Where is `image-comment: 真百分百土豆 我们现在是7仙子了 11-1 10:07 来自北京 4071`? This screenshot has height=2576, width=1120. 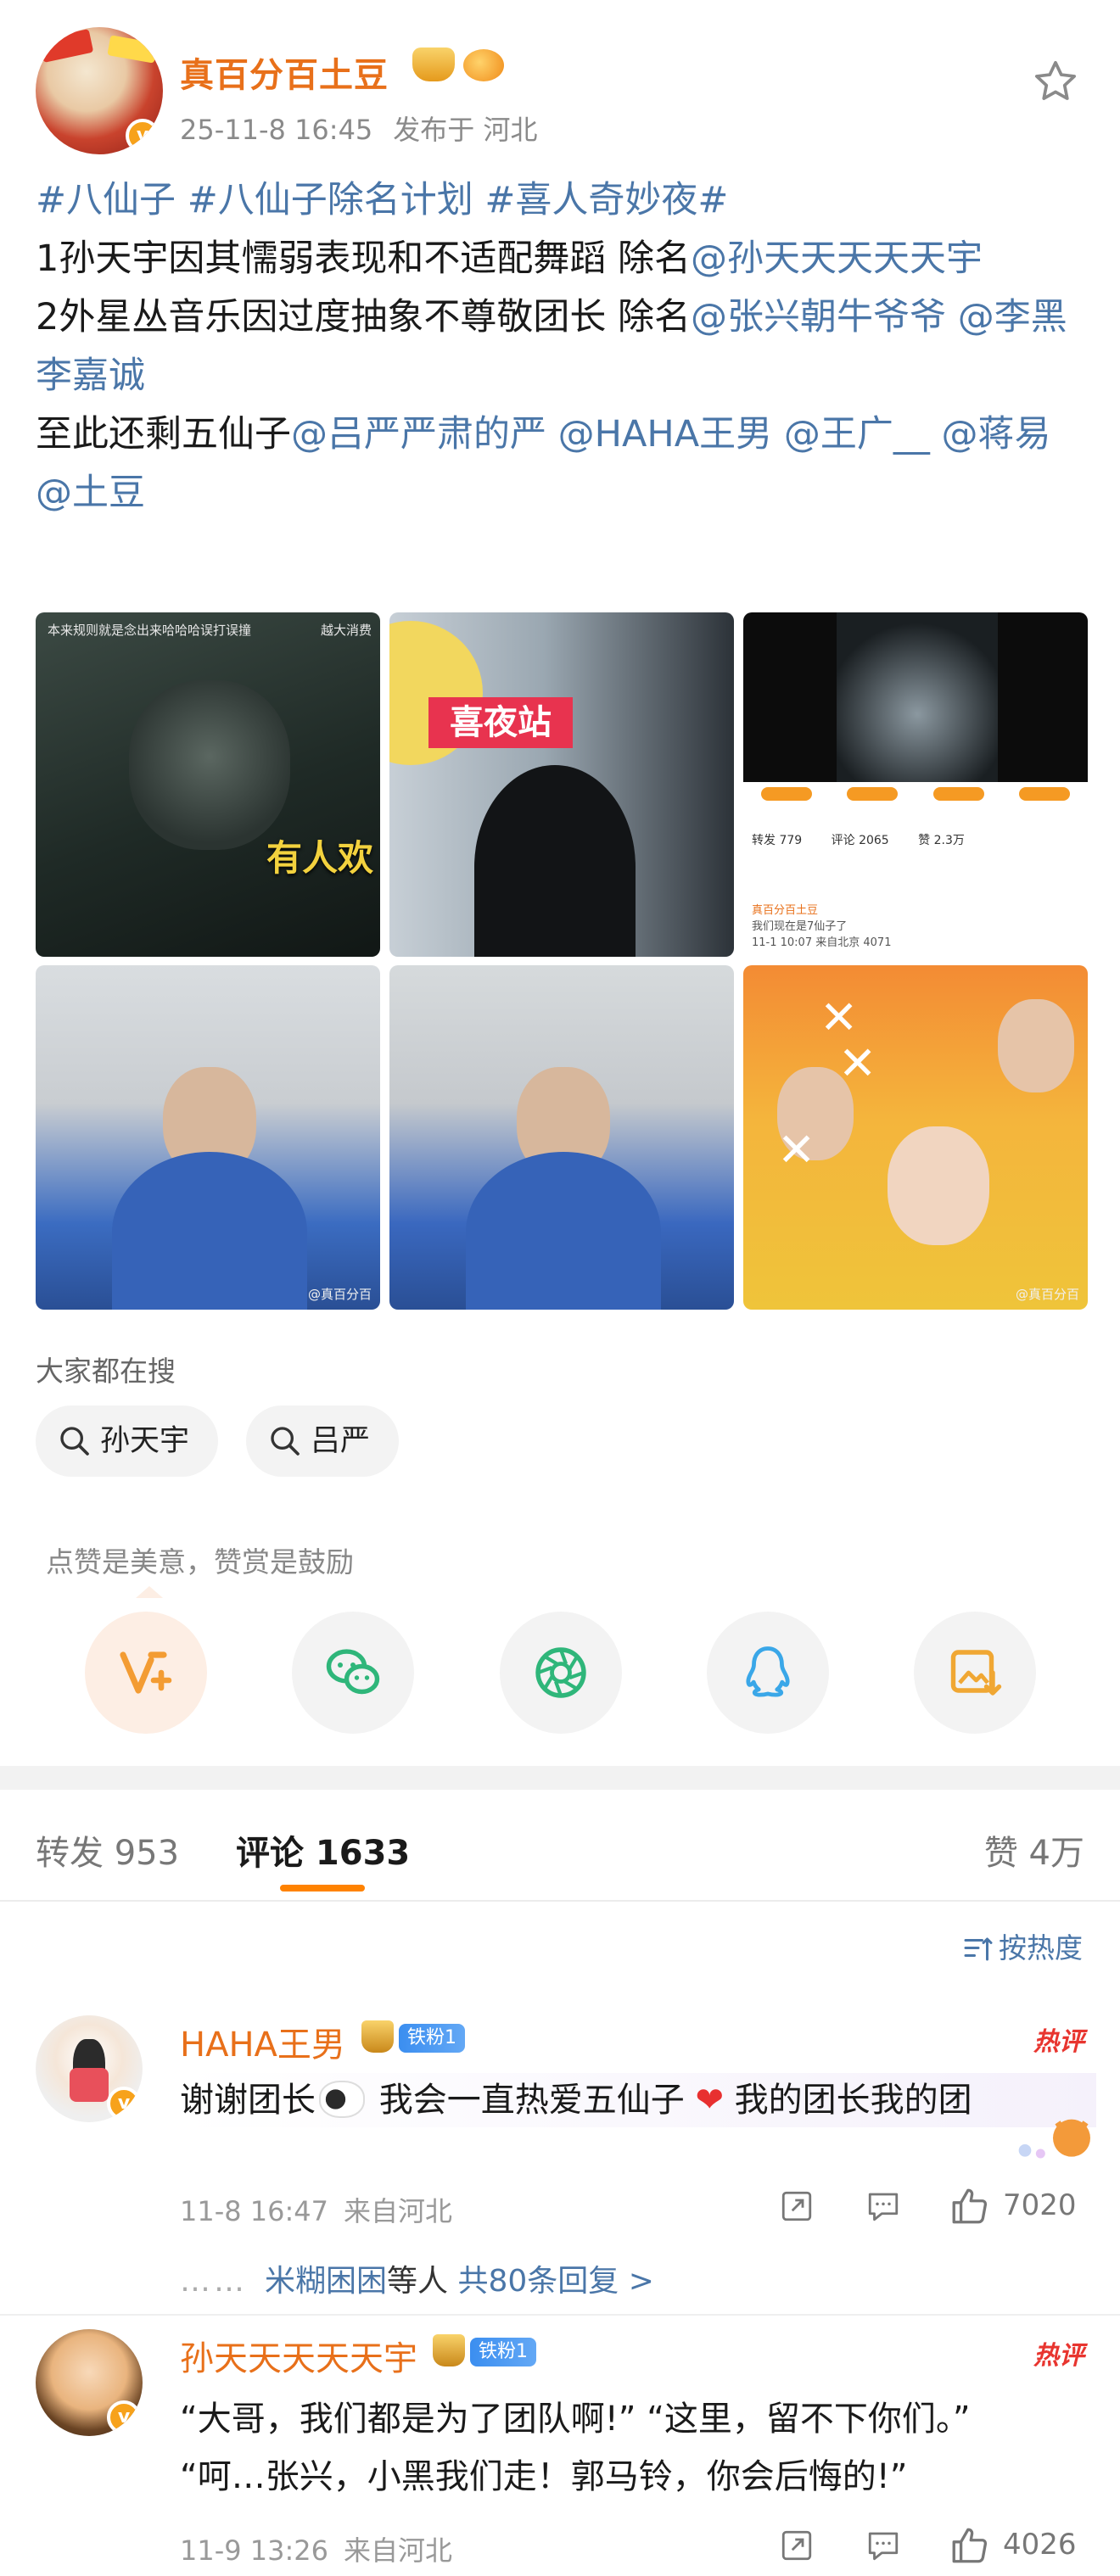 image-comment: 真百分百土豆 我们现在是7仙子了 11-1 10:07 来自北京 4071 is located at coordinates (821, 925).